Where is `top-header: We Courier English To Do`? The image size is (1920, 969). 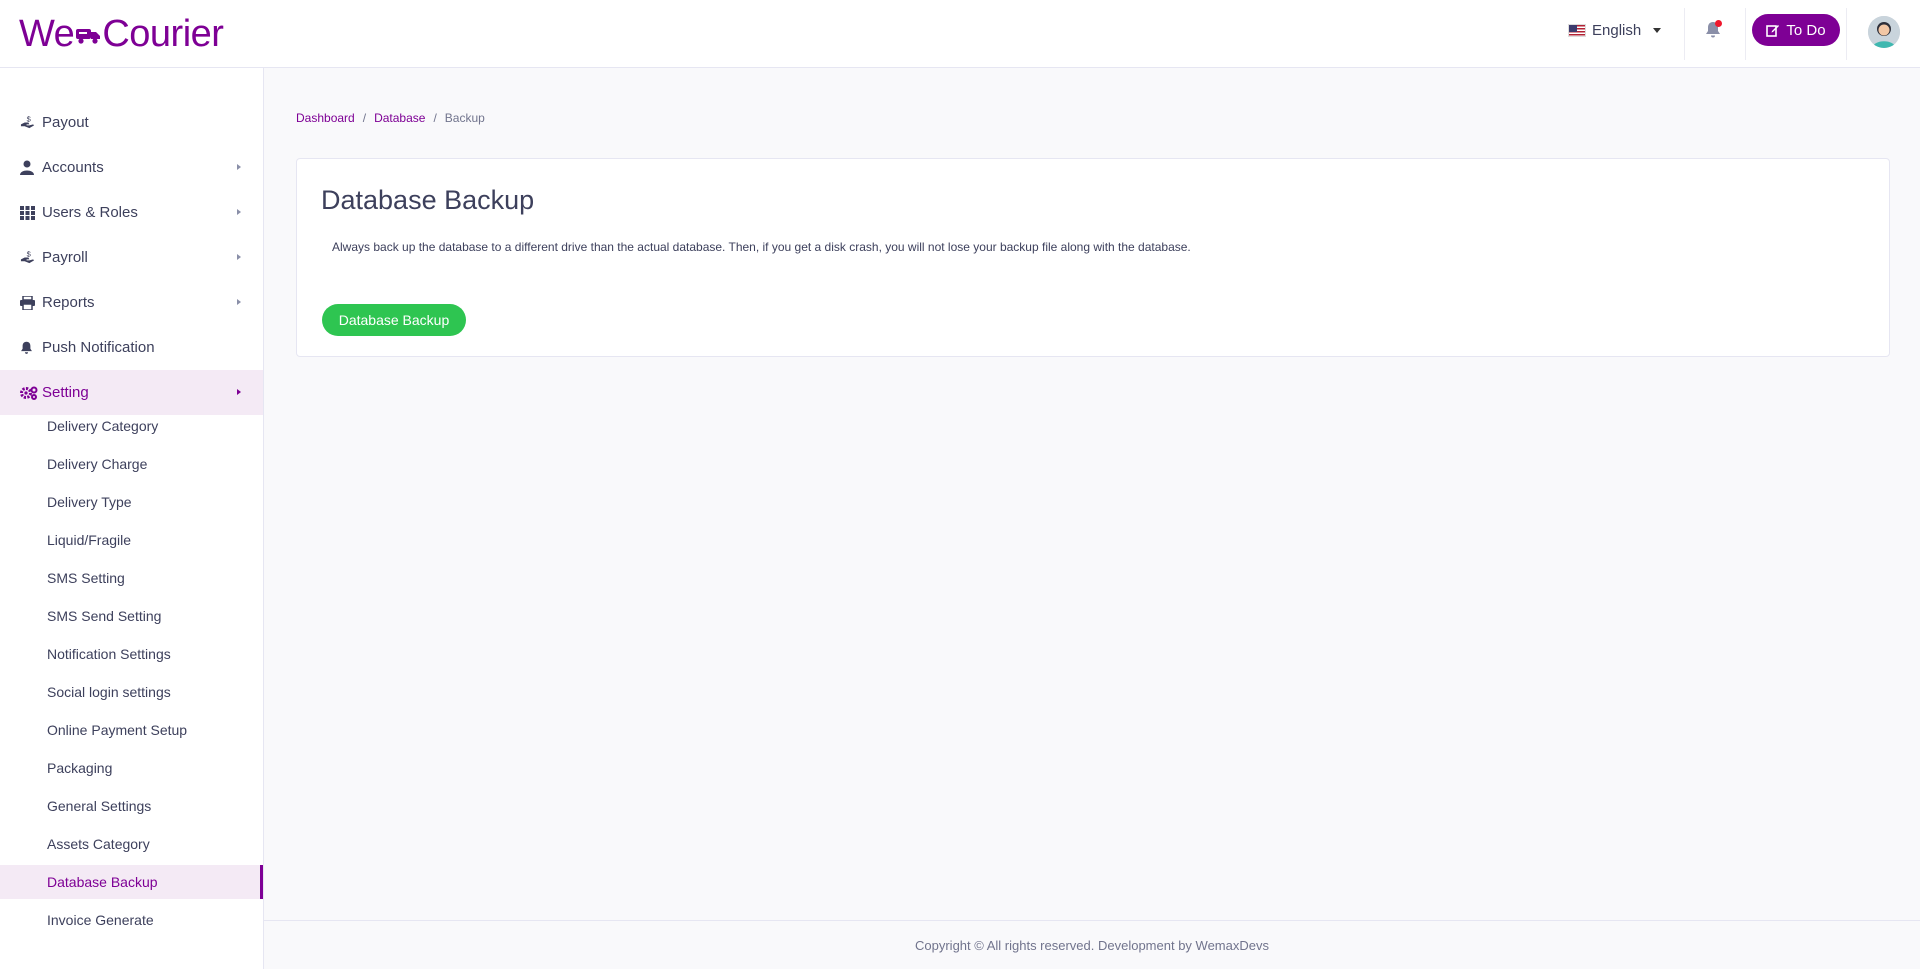 top-header: We Courier English To Do is located at coordinates (960, 34).